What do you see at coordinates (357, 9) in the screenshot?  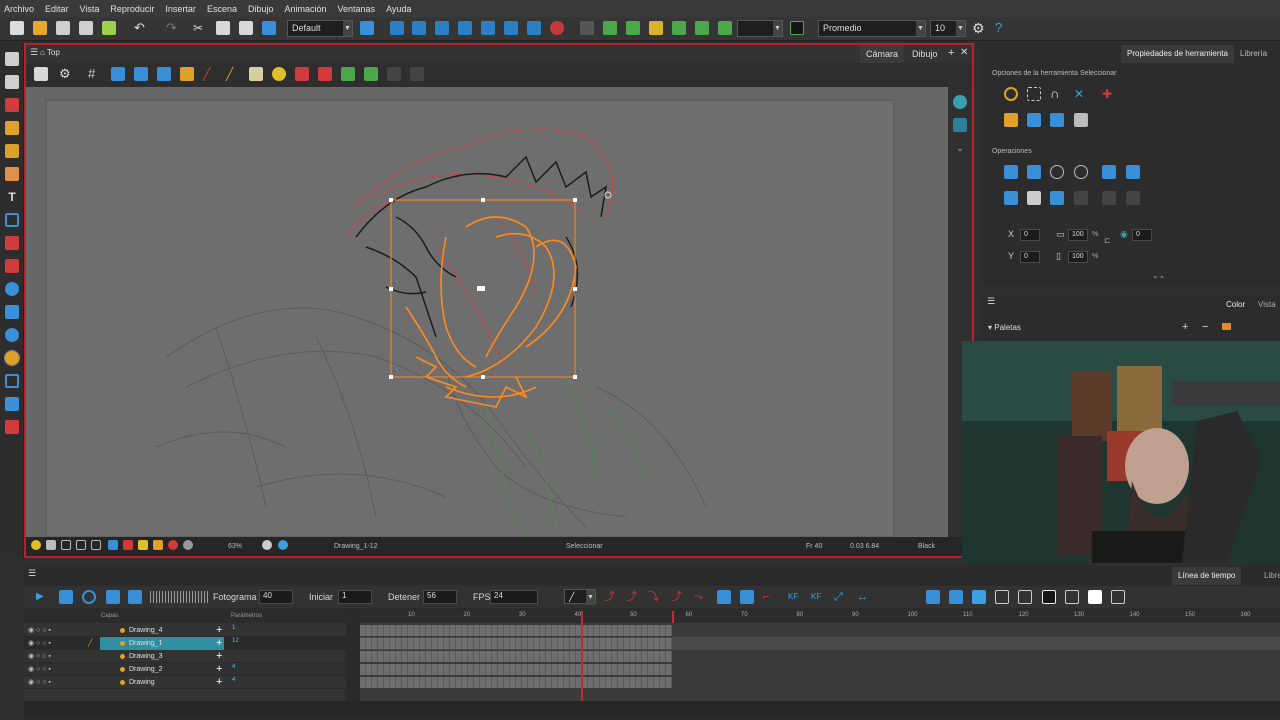 I see `menu-item-8: Ventanas` at bounding box center [357, 9].